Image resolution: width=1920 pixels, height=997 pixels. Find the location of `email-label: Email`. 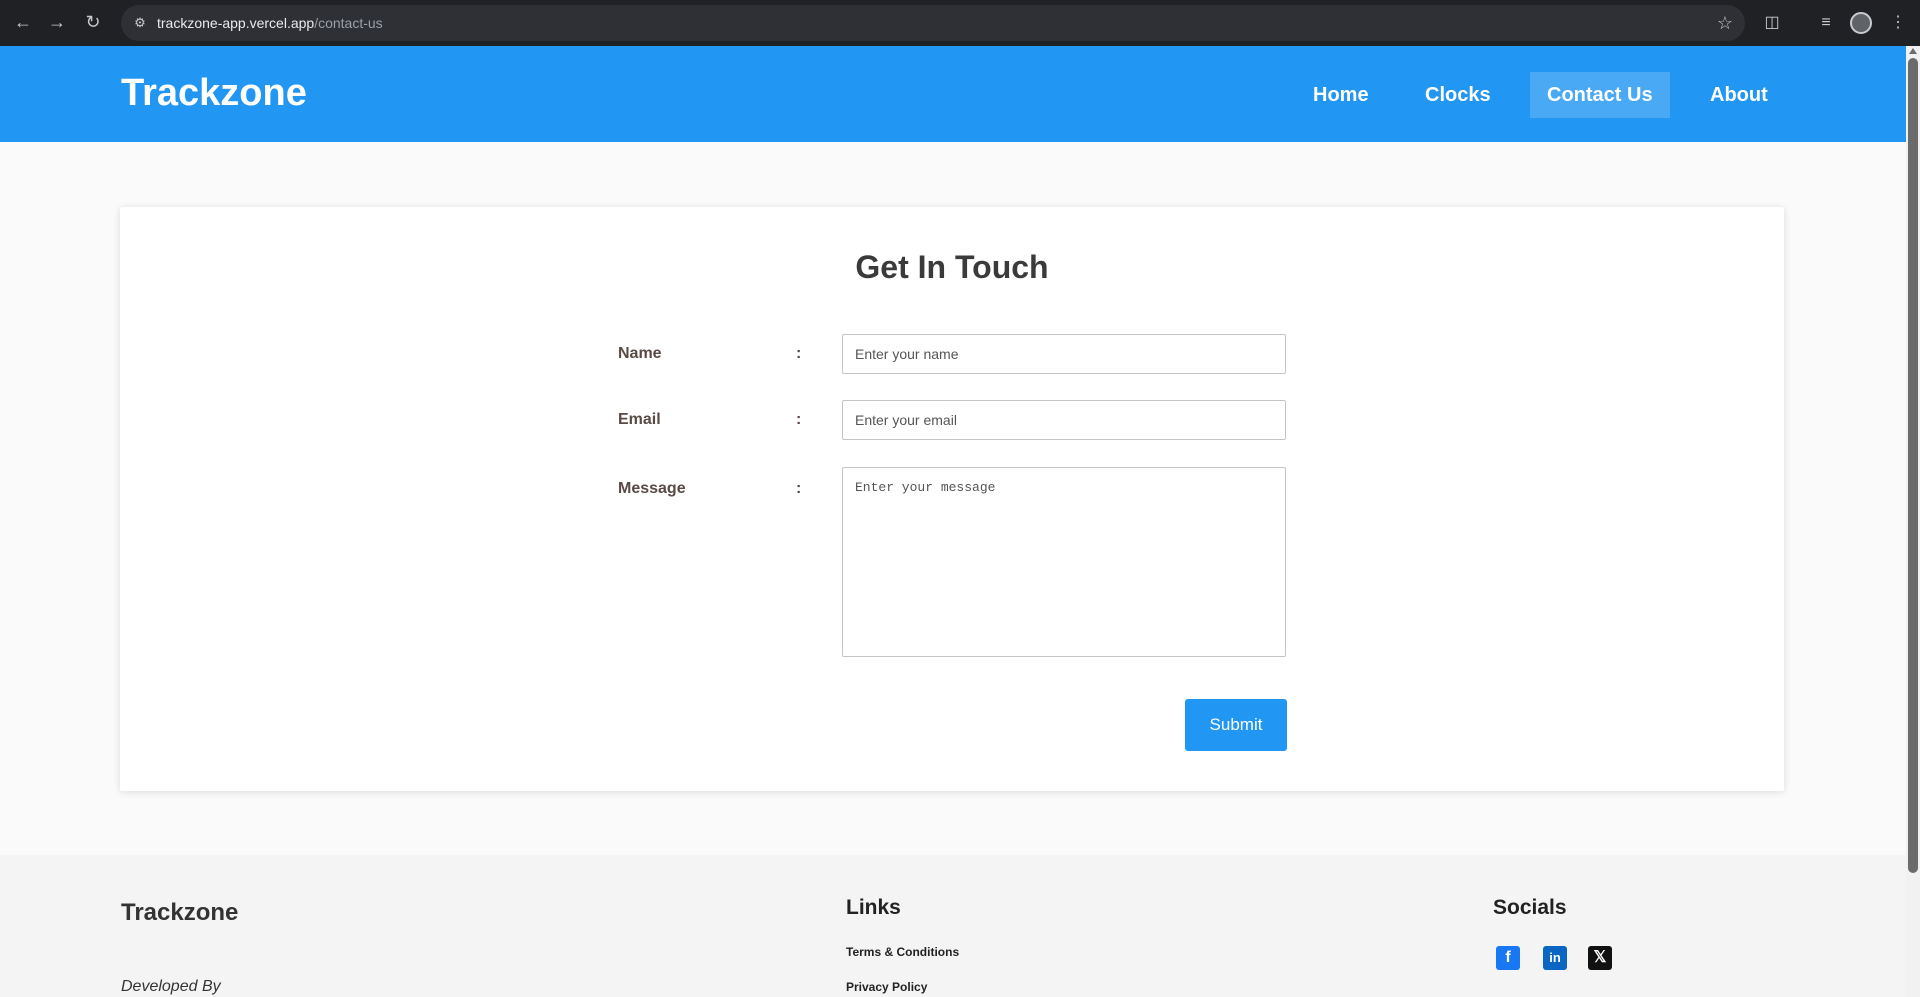

email-label: Email is located at coordinates (639, 419).